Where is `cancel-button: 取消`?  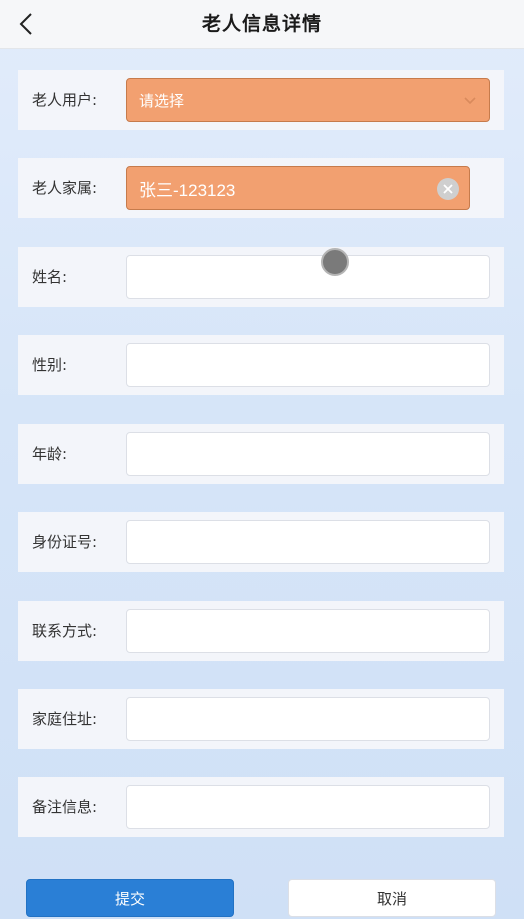
cancel-button: 取消 is located at coordinates (392, 898).